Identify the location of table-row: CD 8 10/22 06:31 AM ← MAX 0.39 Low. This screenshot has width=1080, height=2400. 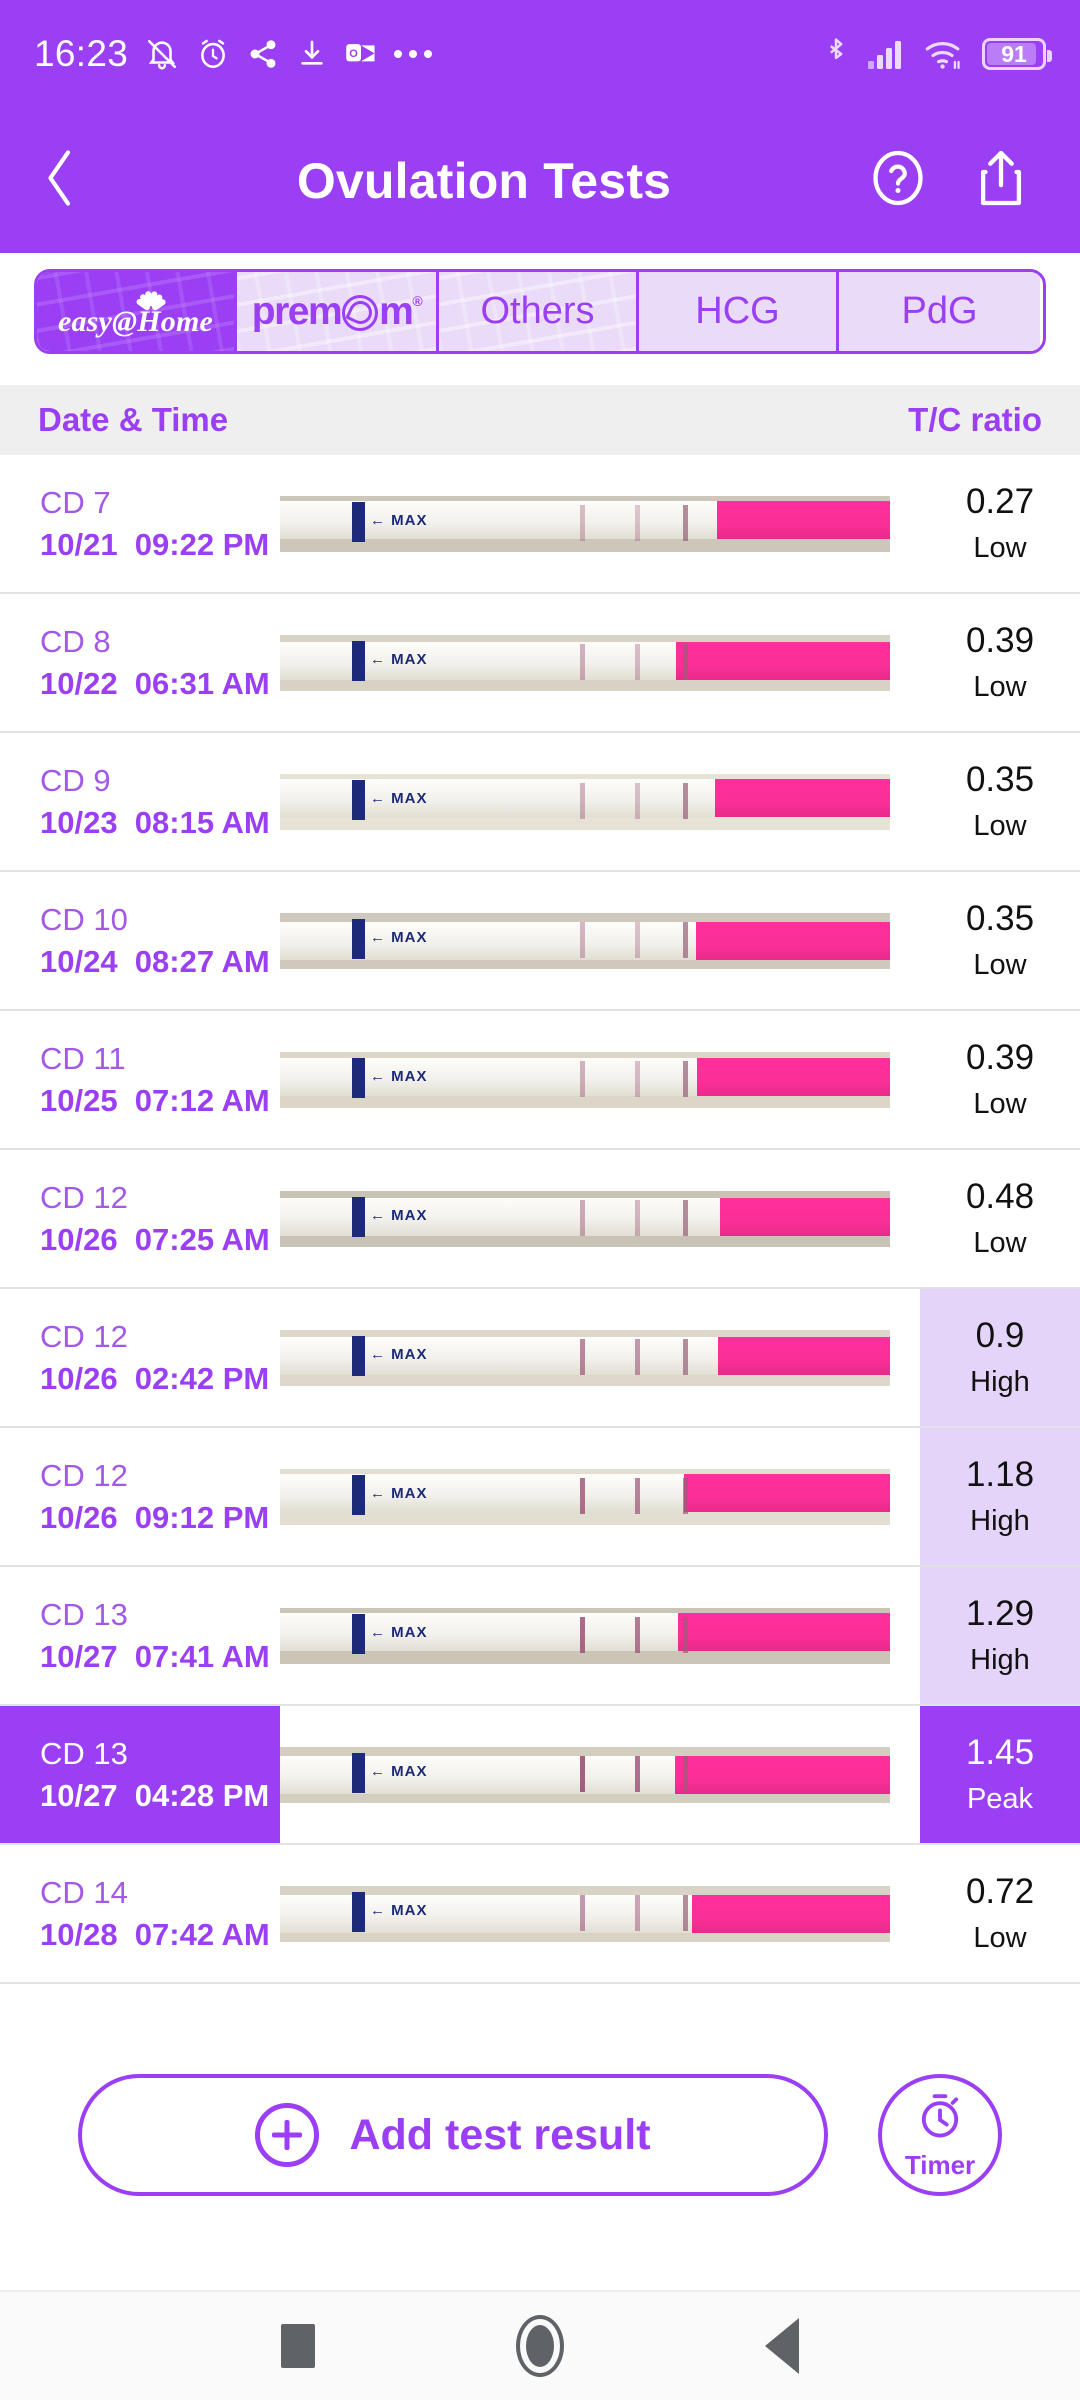
(540, 663).